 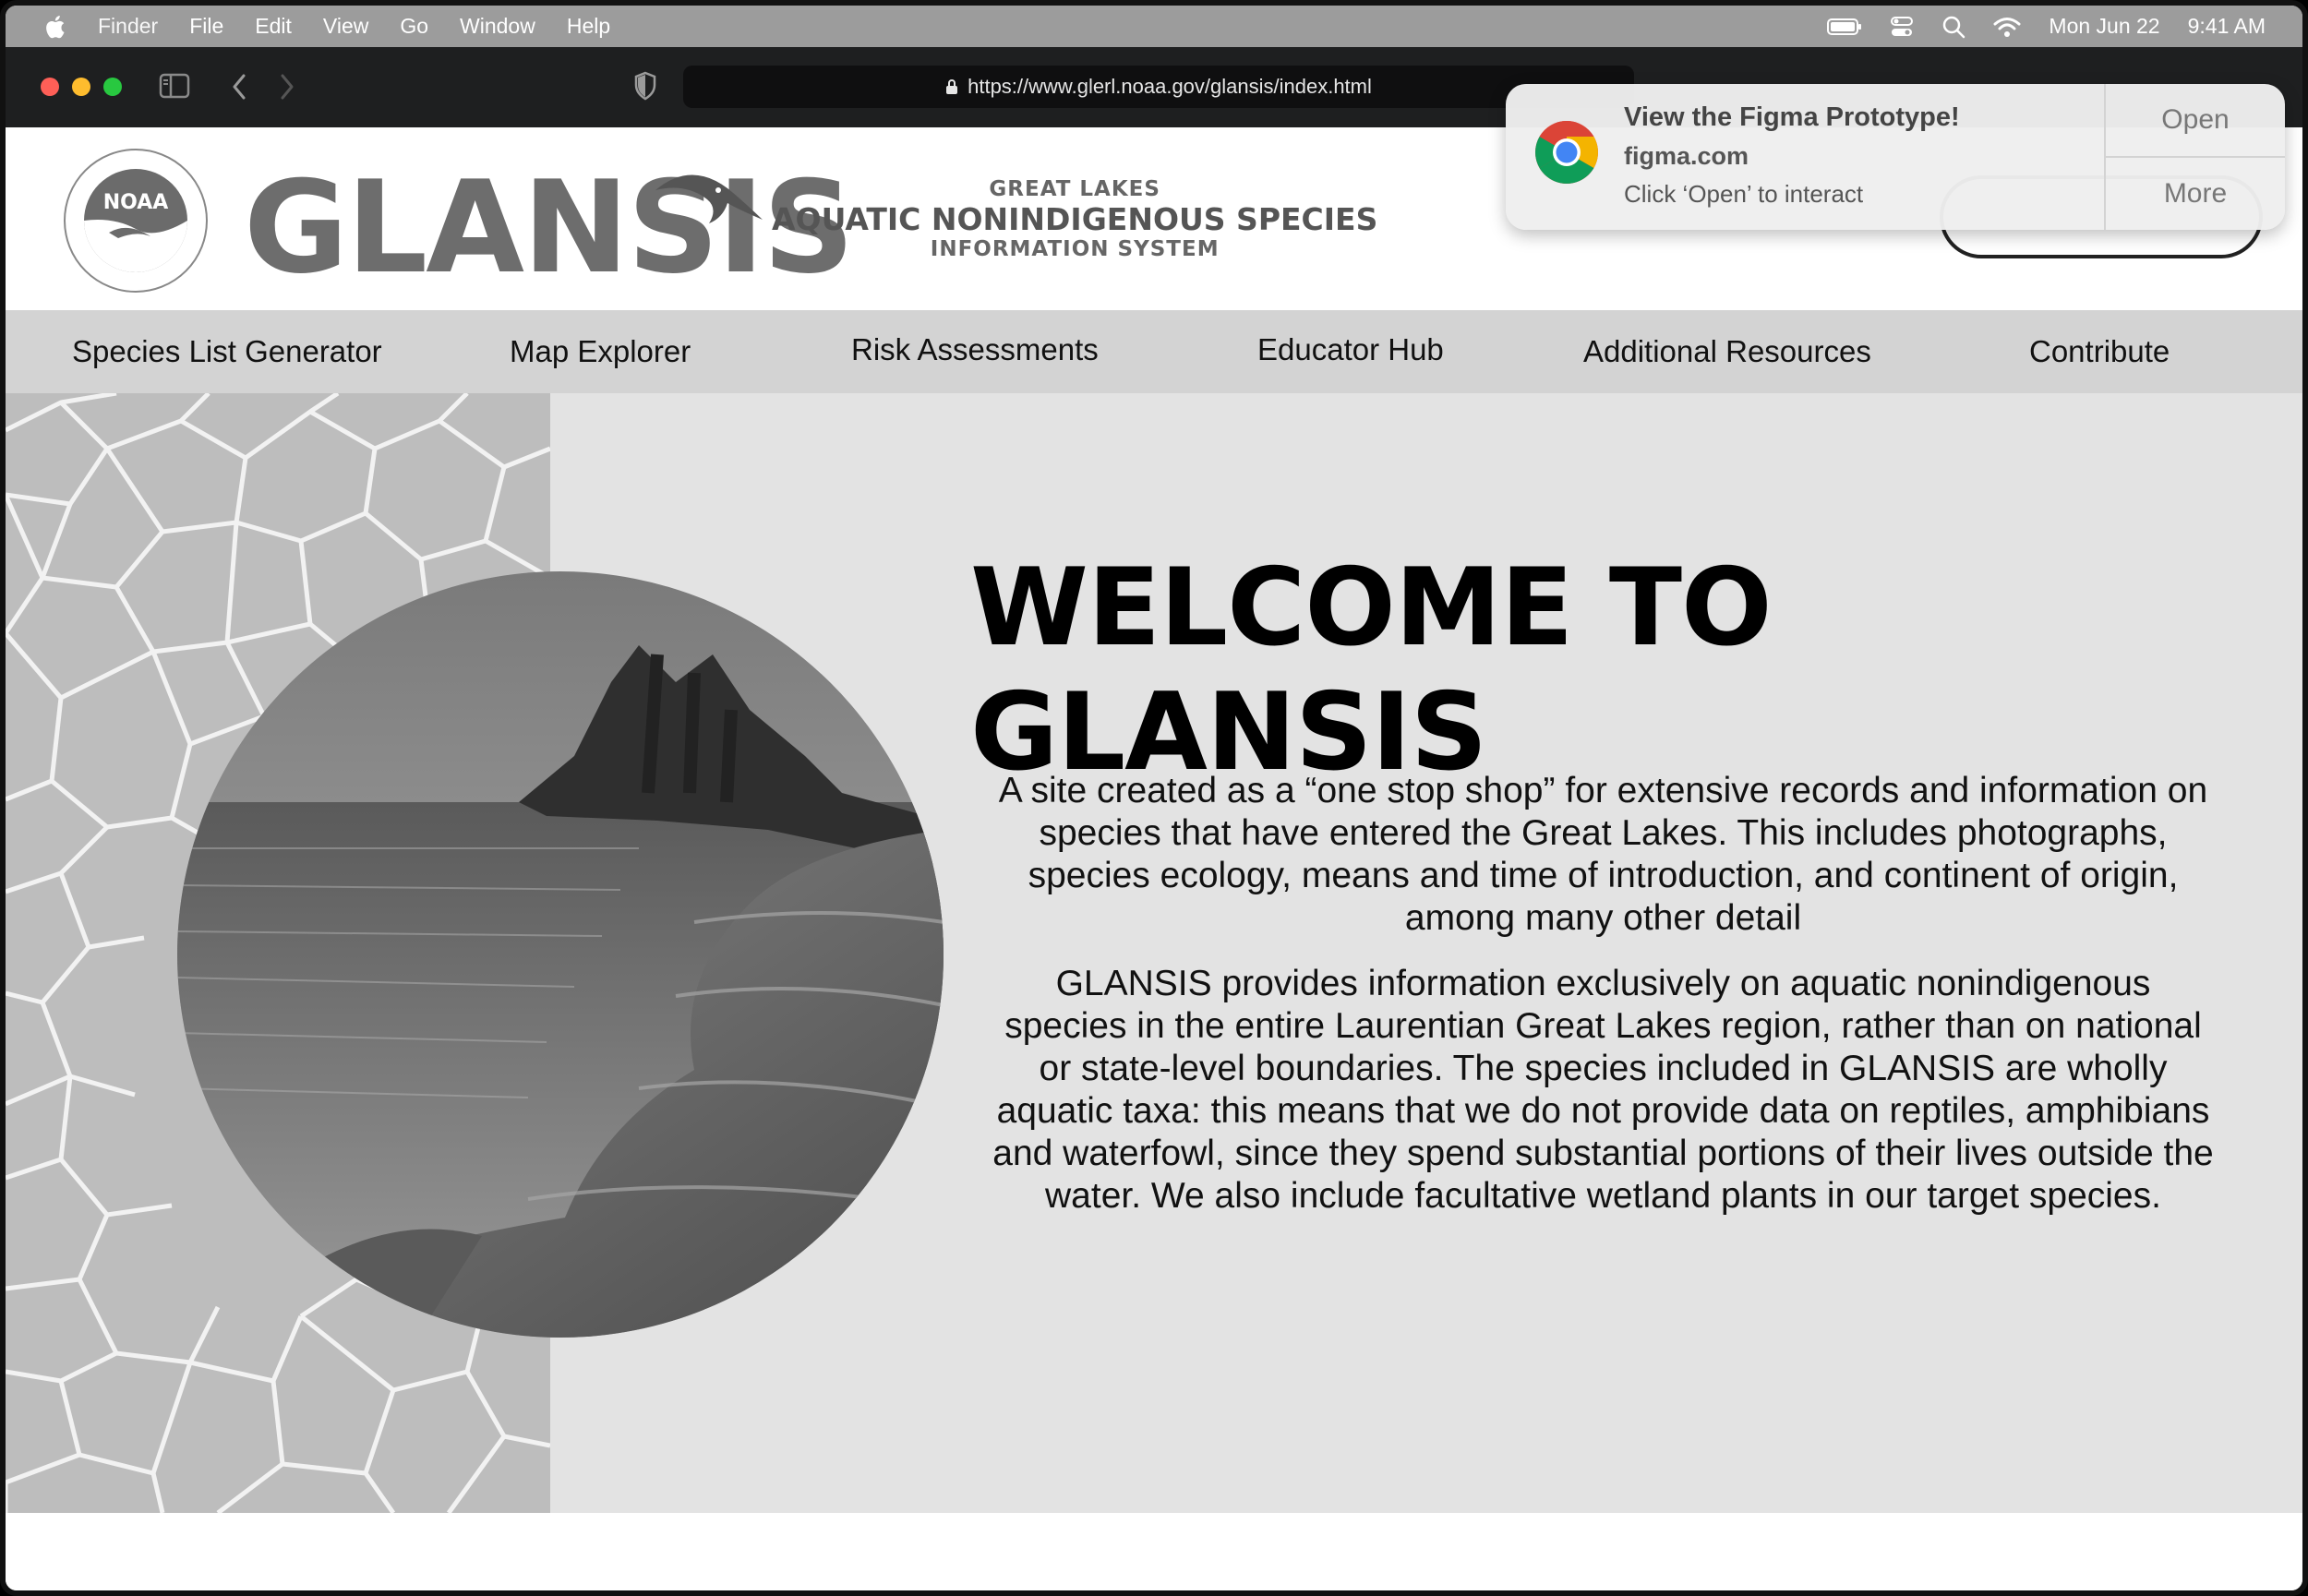 What do you see at coordinates (1727, 351) in the screenshot?
I see `nav-additional-resources: Additional Resources` at bounding box center [1727, 351].